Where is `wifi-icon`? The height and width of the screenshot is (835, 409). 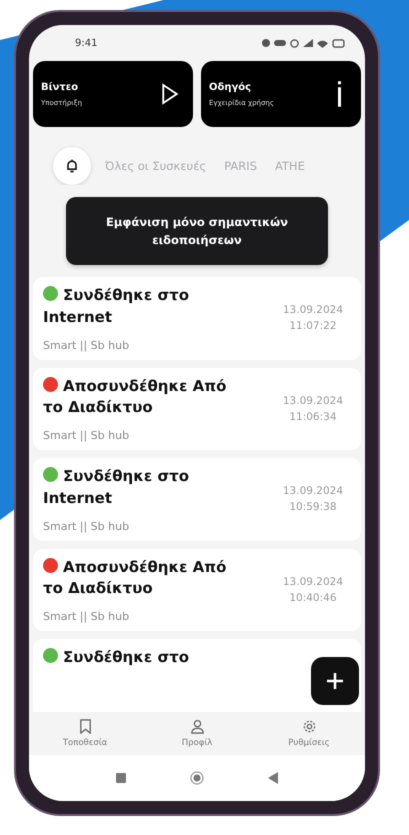 wifi-icon is located at coordinates (322, 43).